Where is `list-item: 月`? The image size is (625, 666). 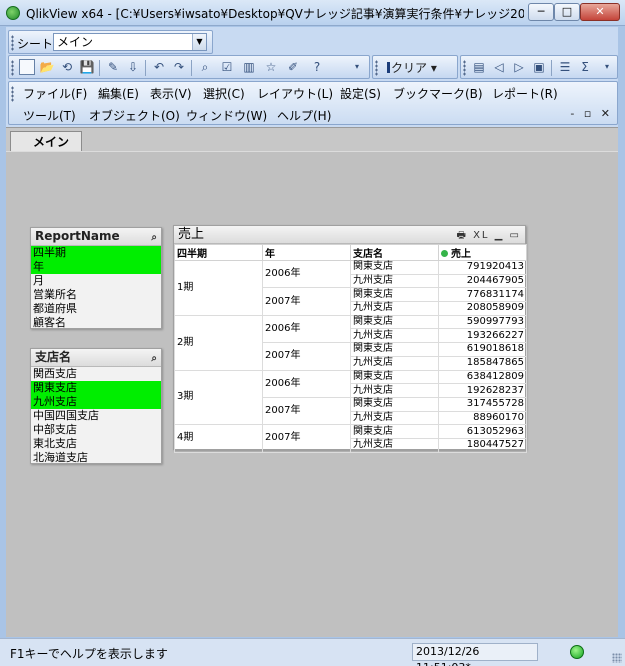
list-item: 月 is located at coordinates (96, 281).